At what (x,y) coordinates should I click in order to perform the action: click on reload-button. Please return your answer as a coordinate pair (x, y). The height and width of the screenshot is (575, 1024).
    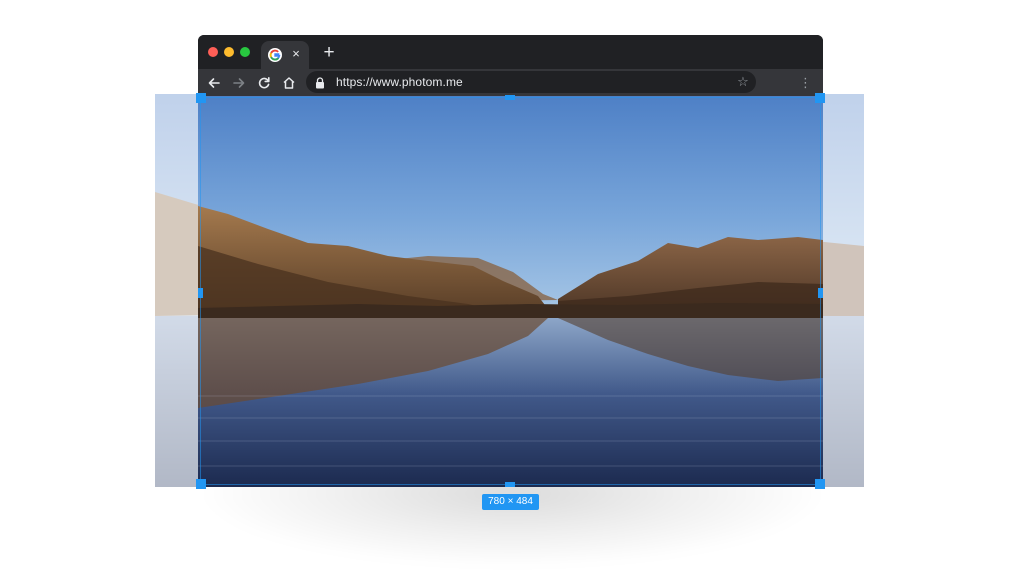
    Looking at the image, I should click on (264, 83).